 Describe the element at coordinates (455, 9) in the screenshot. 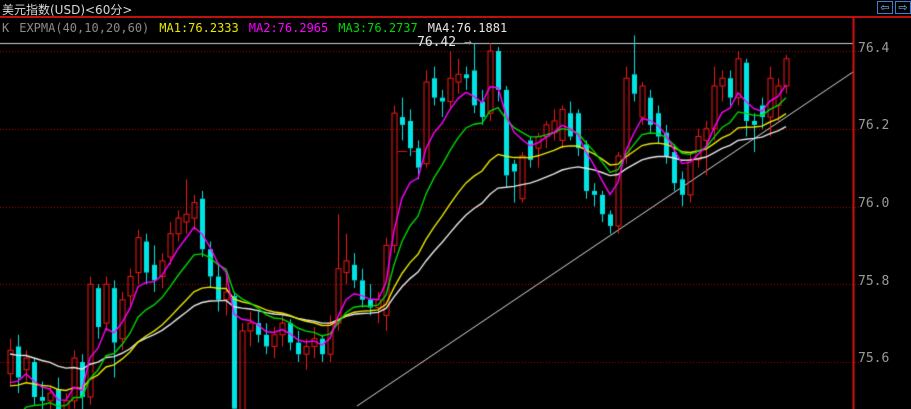

I see `title-bar: 美元指数(USD)<60分>` at that location.